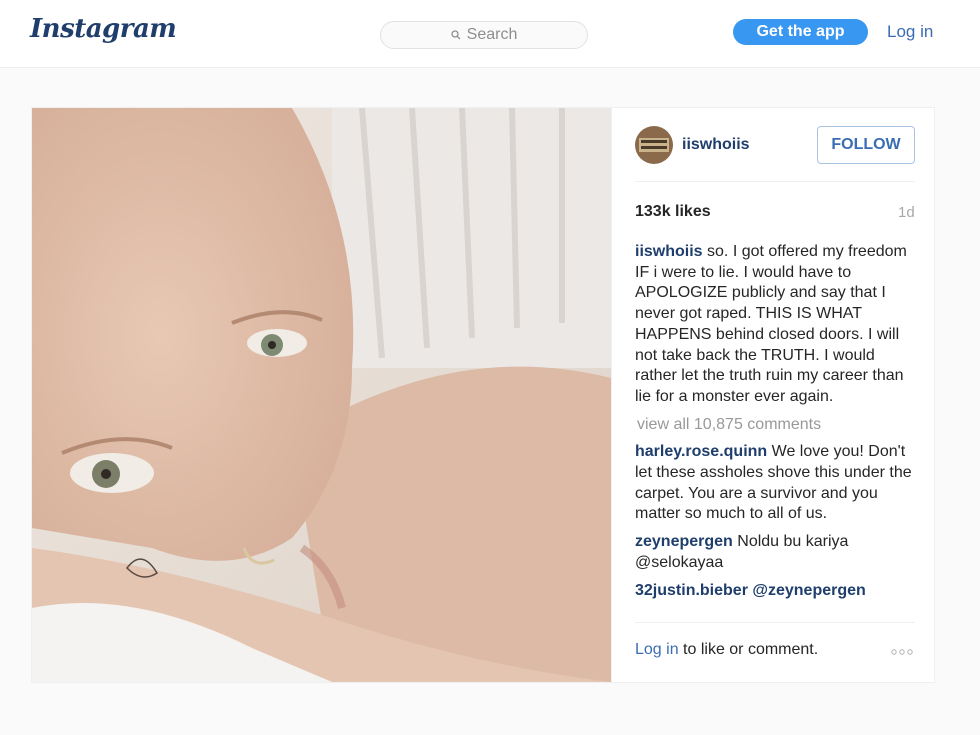 The width and height of the screenshot is (980, 735). What do you see at coordinates (776, 552) in the screenshot?
I see `comment-item: zeynepergen Noldu bu kariya @selokayaa` at bounding box center [776, 552].